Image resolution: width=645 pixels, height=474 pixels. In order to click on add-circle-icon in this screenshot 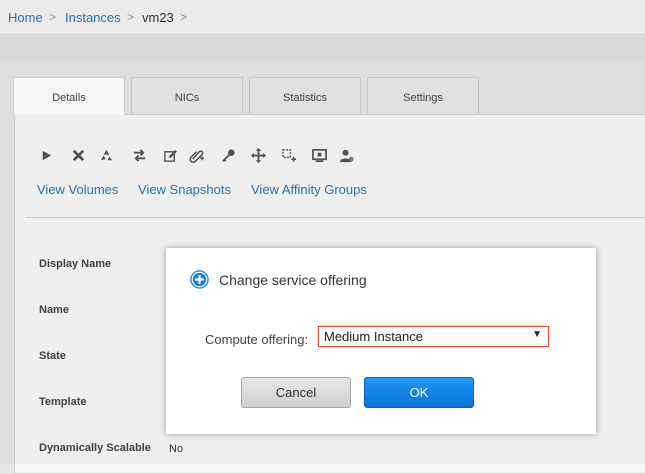, I will do `click(199, 279)`.